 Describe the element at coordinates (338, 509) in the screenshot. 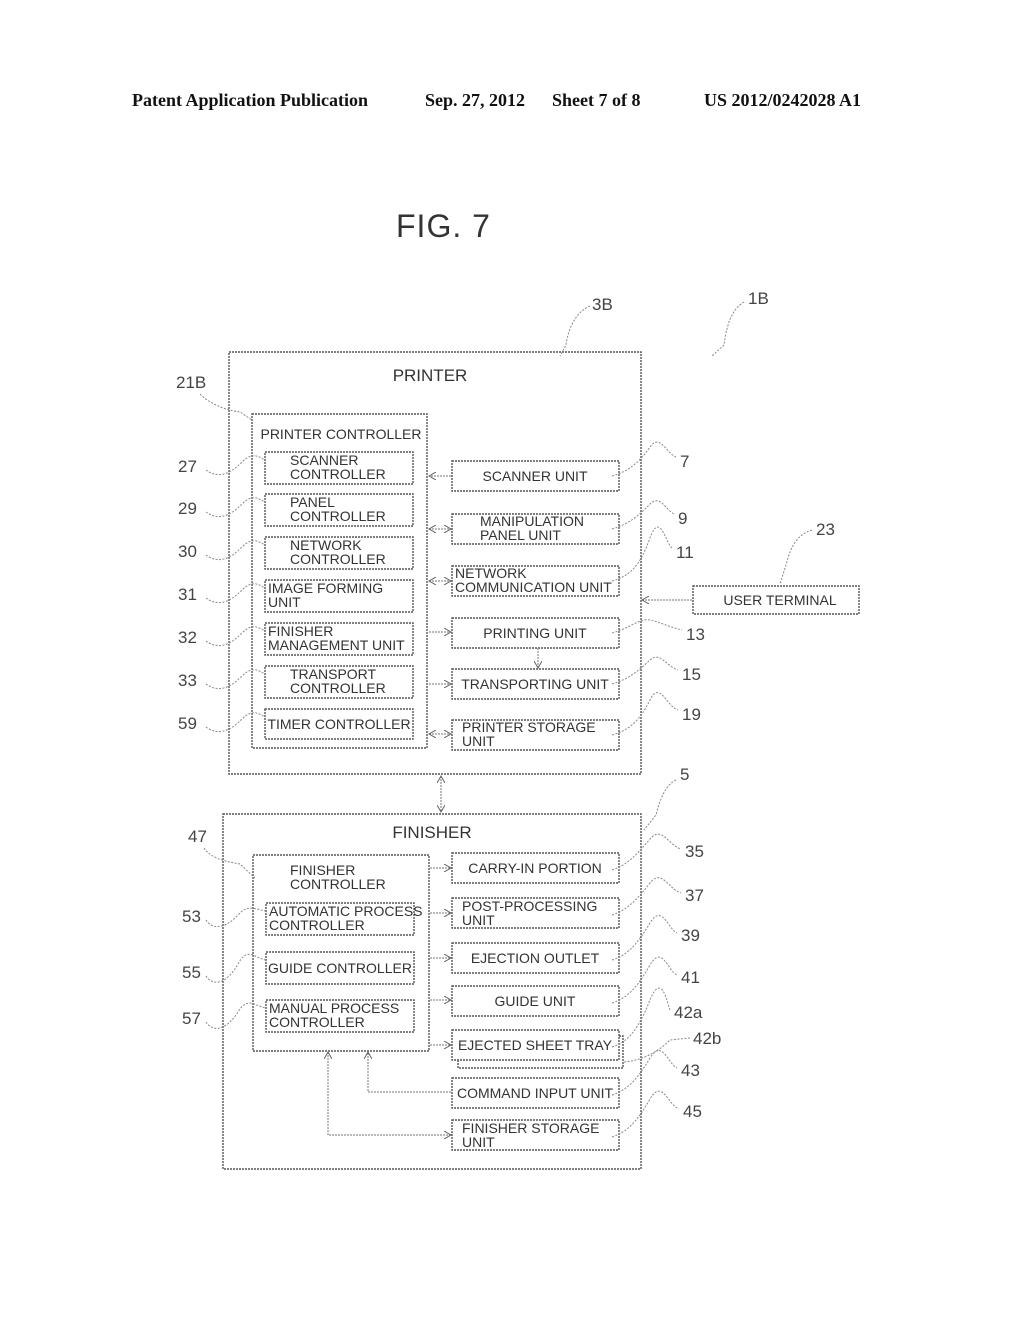

I see `panel-controller-label: PANEL CONTROLLER` at that location.